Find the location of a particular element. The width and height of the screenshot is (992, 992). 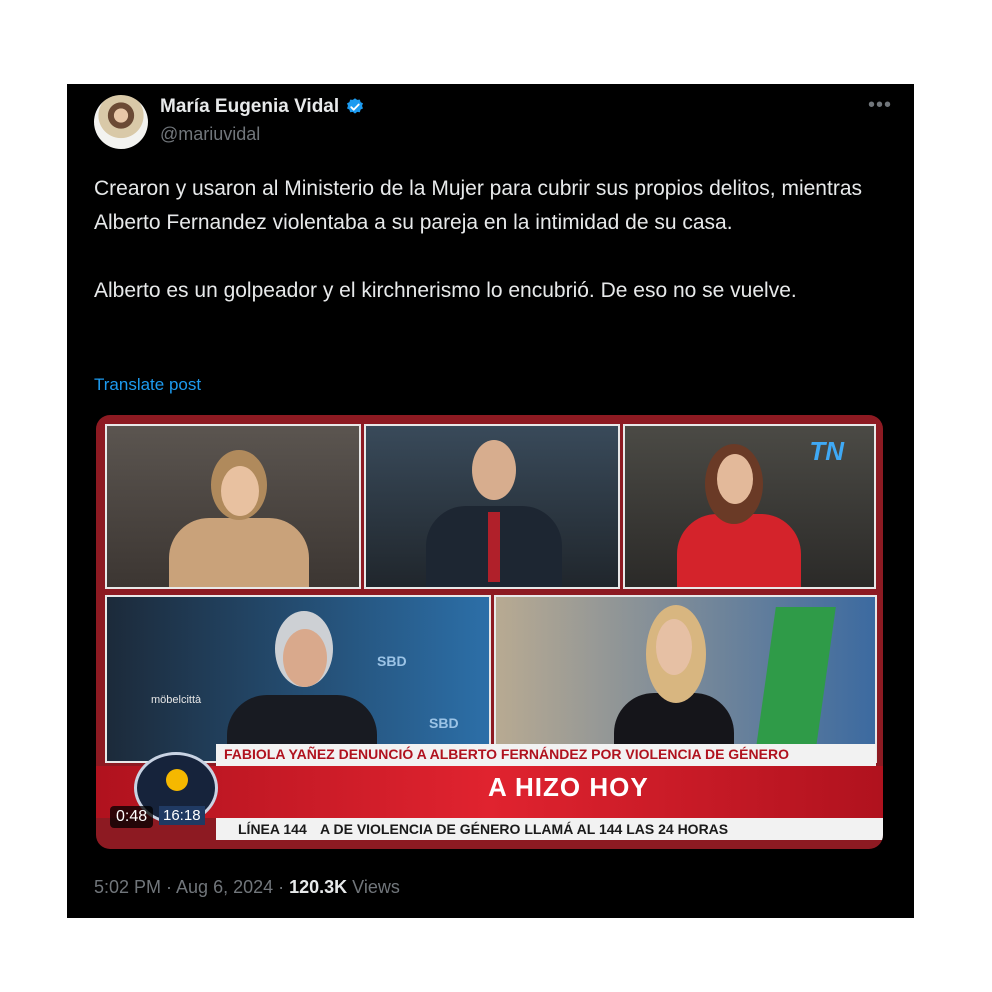

flag is located at coordinates (796, 677).